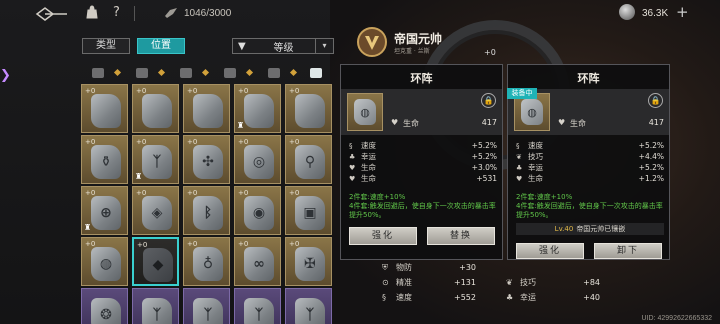  Describe the element at coordinates (601, 229) in the screenshot. I see `equipped-text: 帝国元帅已镶嵌` at that location.